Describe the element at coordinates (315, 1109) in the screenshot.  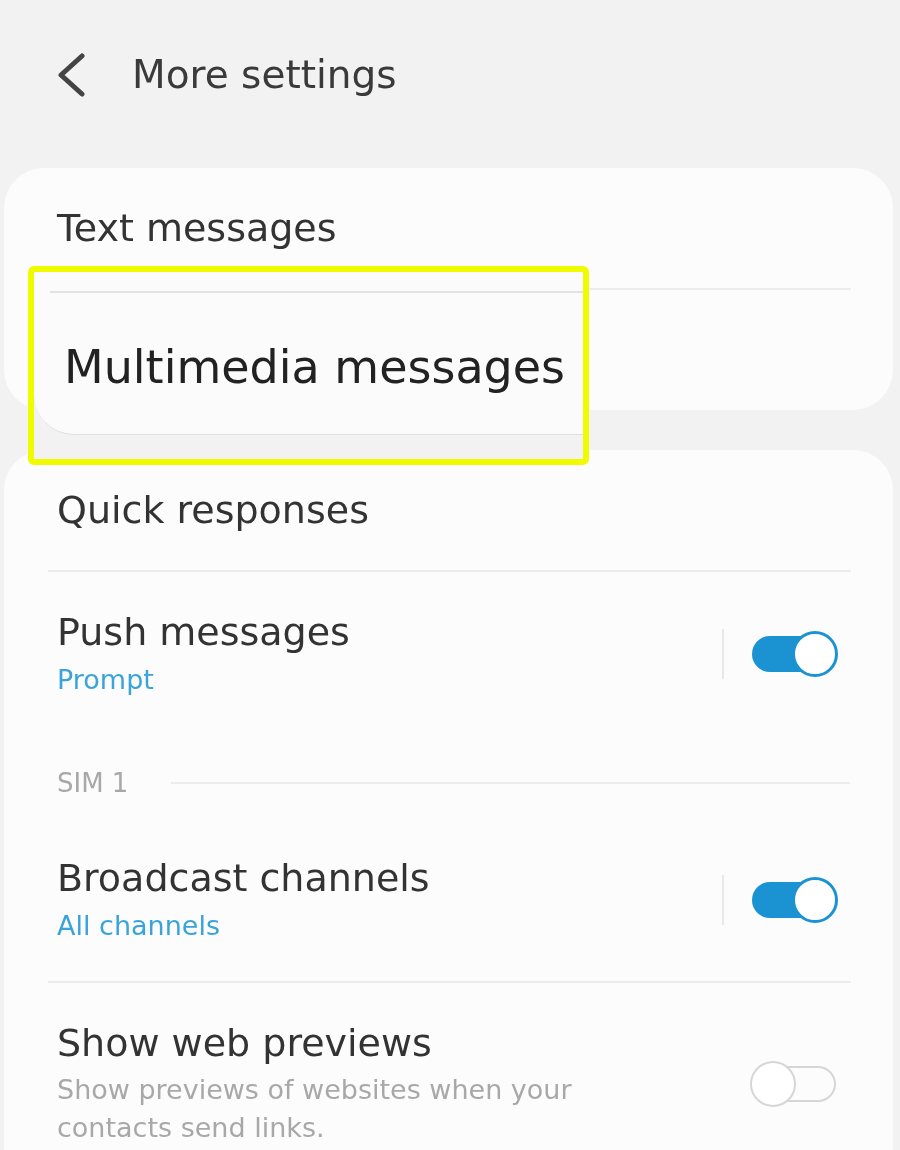
I see `setting-description: Show previews of websites when your contacts send links.` at that location.